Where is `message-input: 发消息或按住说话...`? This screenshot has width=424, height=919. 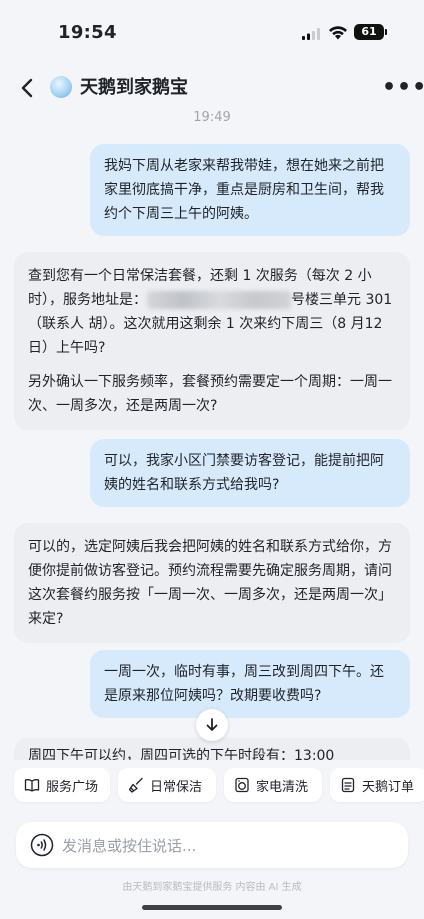 message-input: 发消息或按住说话... is located at coordinates (212, 845).